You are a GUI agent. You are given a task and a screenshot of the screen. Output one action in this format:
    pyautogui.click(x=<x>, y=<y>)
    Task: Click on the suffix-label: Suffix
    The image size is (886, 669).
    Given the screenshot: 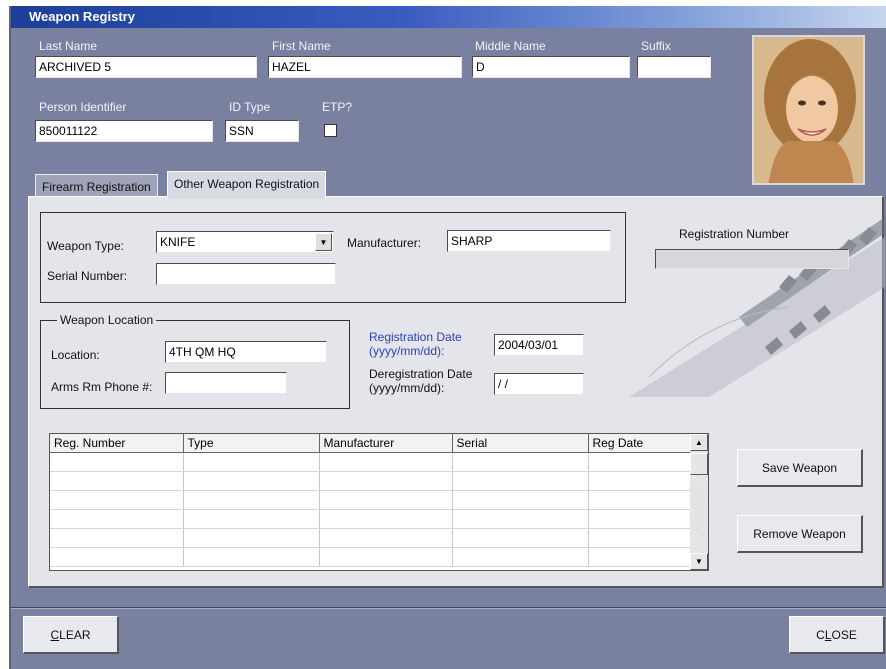 What is the action you would take?
    pyautogui.click(x=656, y=46)
    